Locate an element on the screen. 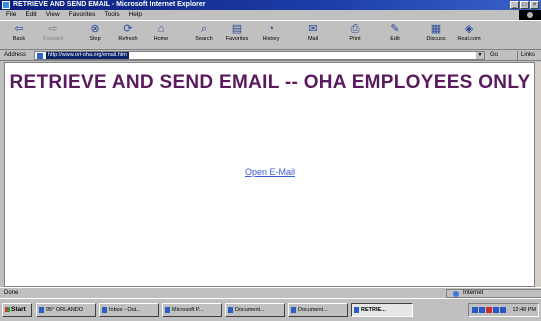  vertical-scrollbar is located at coordinates (537, 174).